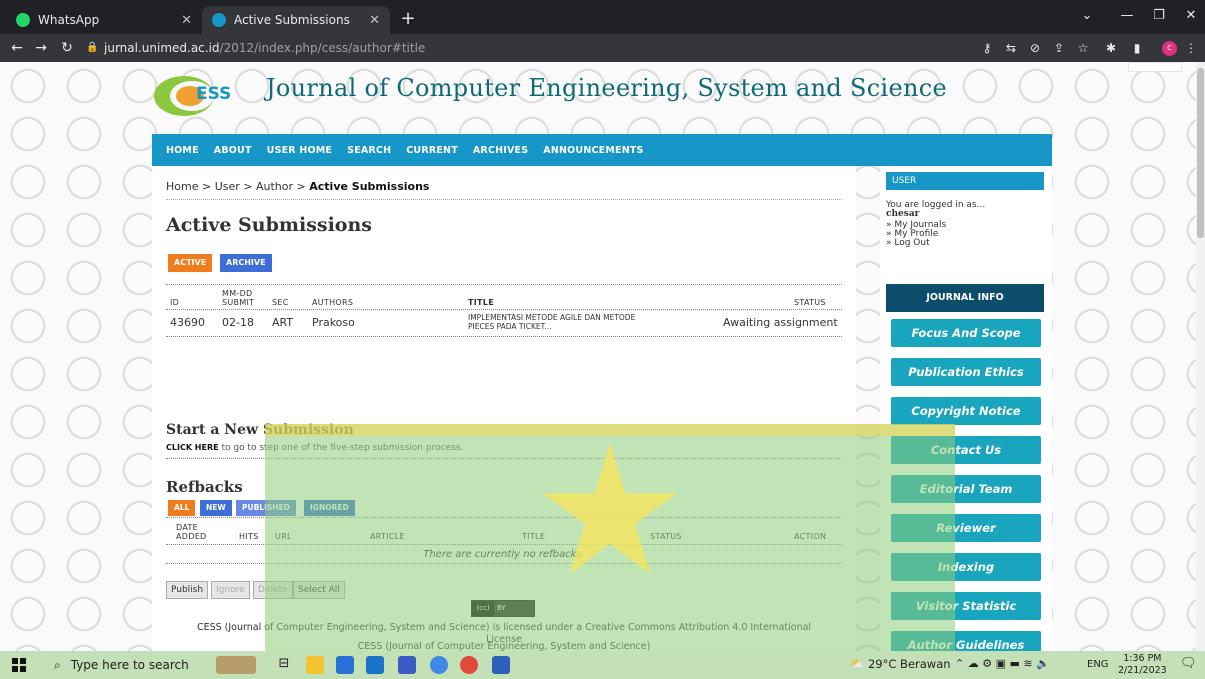  I want to click on row-title-line1: IMPLEMENTASI METODE AGILE DAN METODE, so click(551, 317).